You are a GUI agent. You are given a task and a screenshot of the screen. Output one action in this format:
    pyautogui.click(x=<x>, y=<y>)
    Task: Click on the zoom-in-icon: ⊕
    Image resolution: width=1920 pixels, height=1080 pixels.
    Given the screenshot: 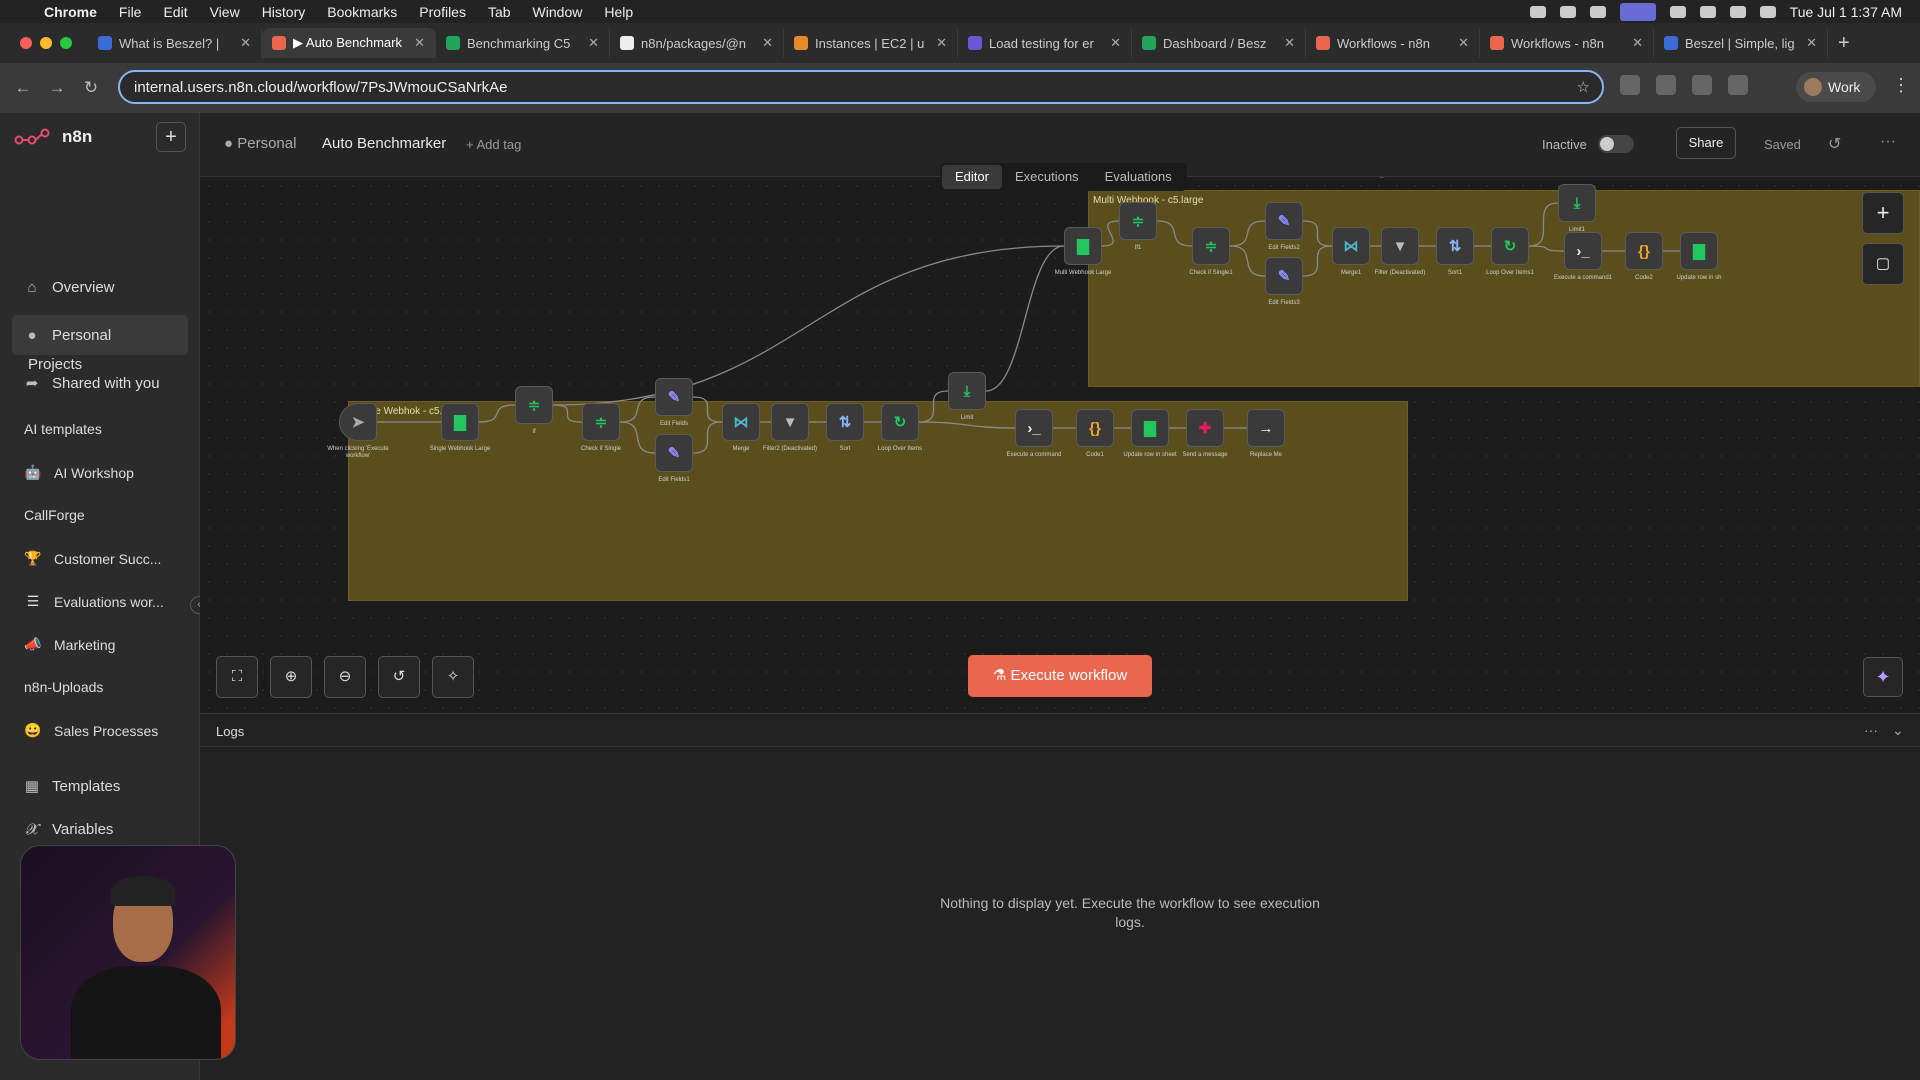 What is the action you would take?
    pyautogui.click(x=291, y=677)
    